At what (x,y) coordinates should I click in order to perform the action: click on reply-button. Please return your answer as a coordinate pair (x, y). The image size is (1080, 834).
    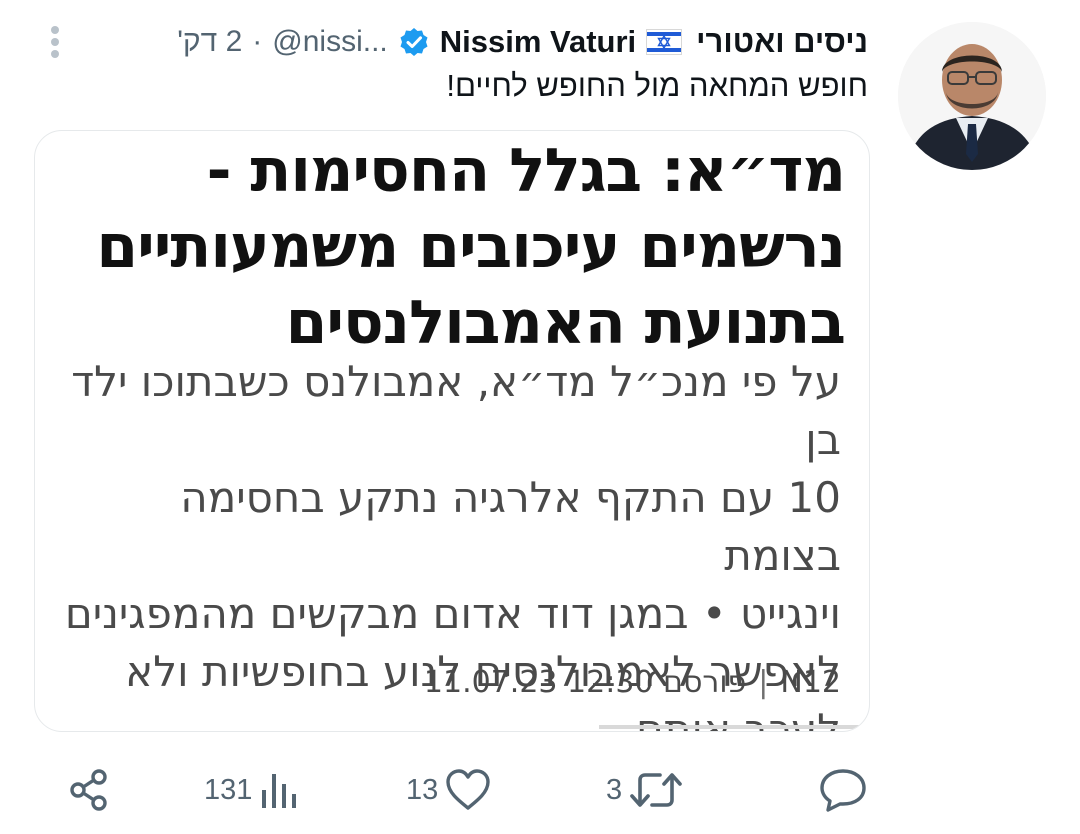
    Looking at the image, I should click on (843, 790).